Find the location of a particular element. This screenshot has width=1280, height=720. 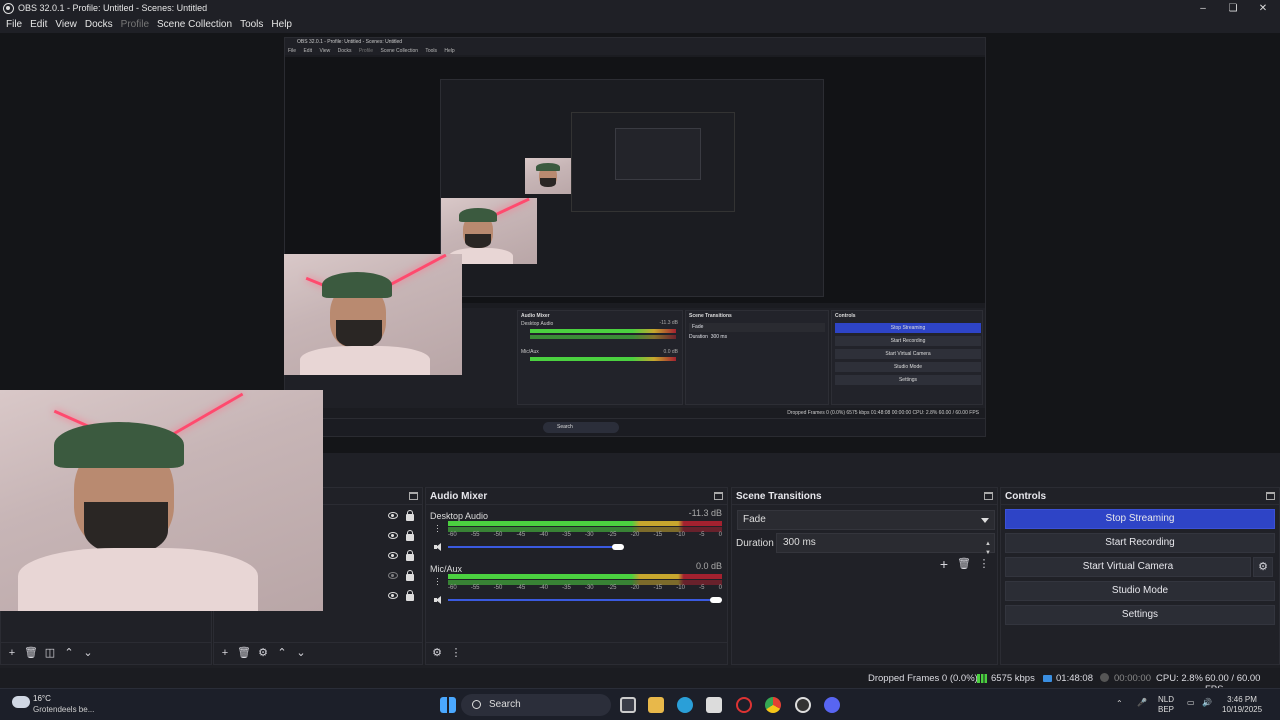

weather-temp: 16°C is located at coordinates (42, 698).